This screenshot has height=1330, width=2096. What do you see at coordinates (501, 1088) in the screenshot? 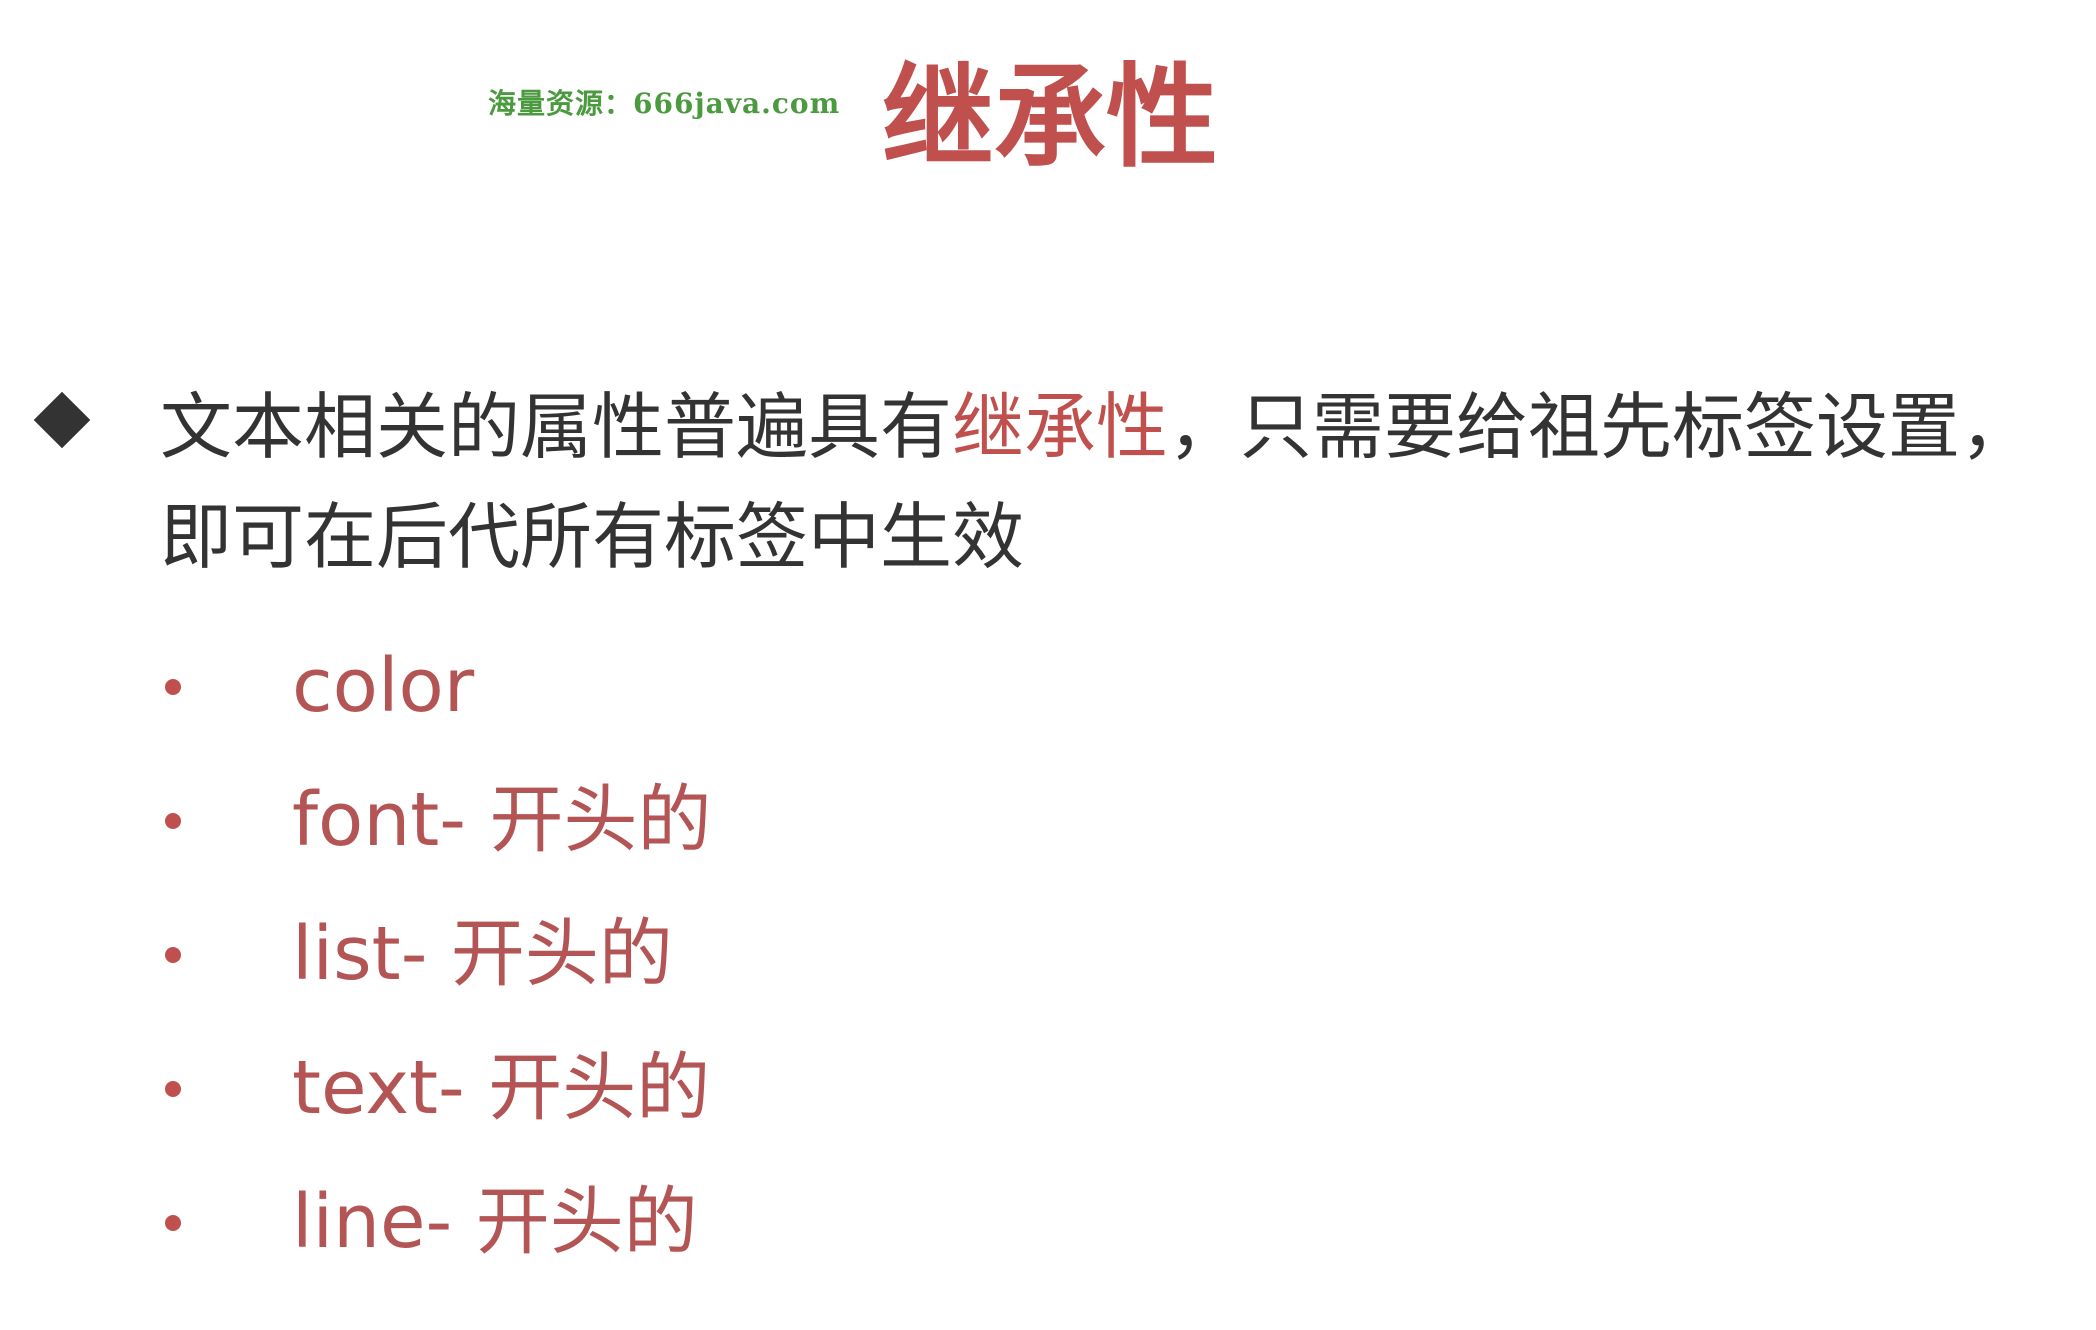
I see `list-item-label: text- 开头的` at bounding box center [501, 1088].